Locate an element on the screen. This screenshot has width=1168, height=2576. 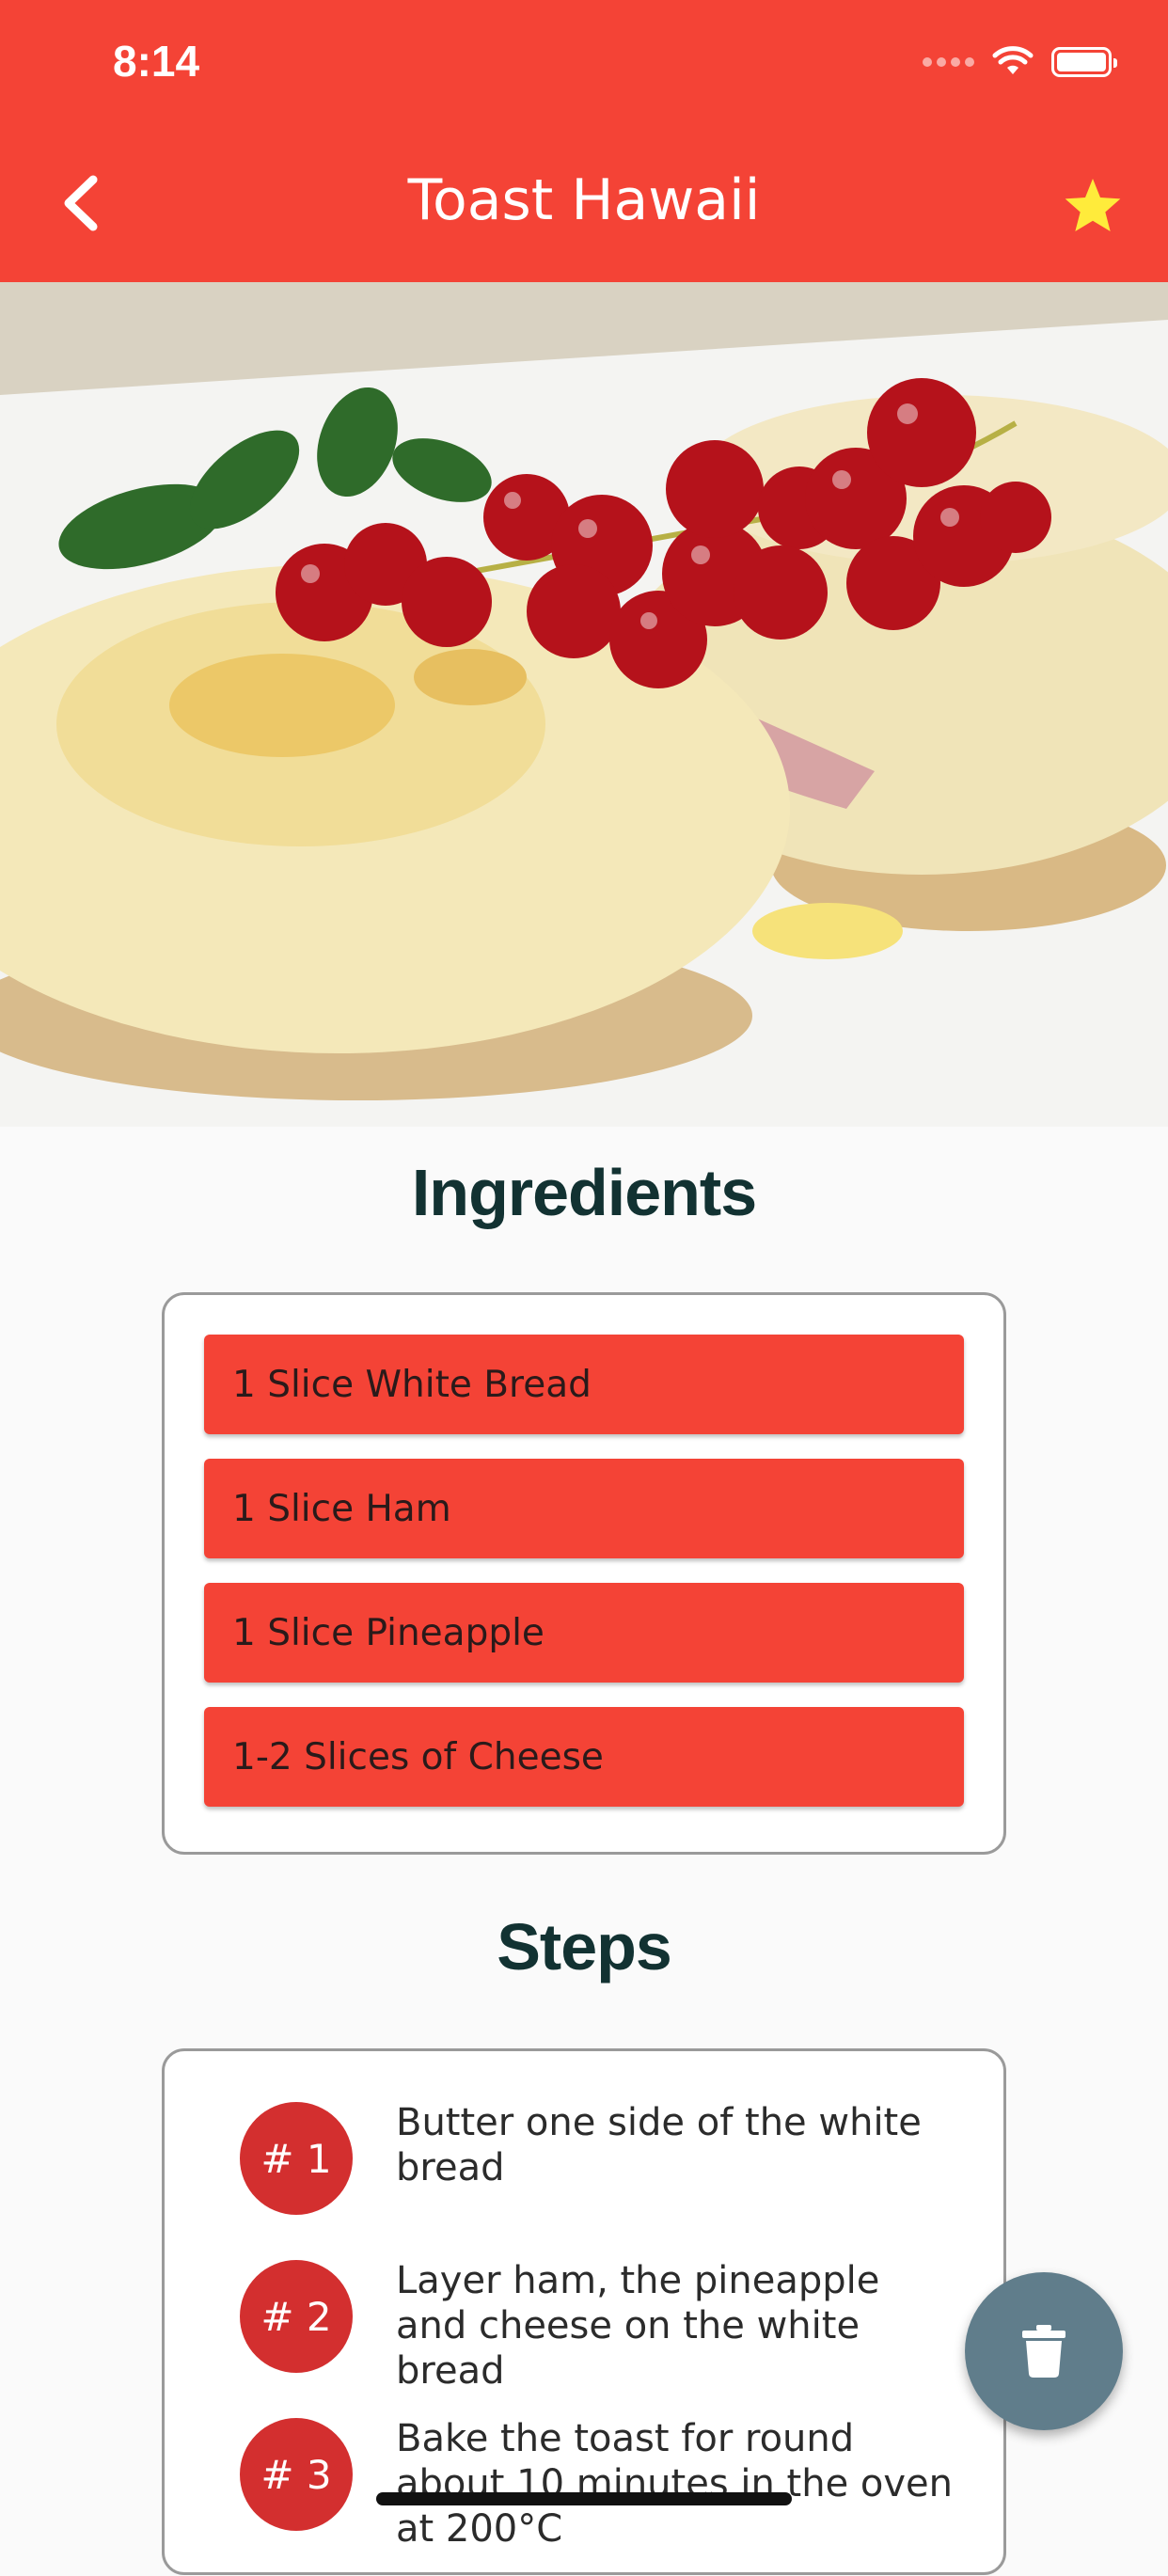
ingredient-item: 1 Slice Ham is located at coordinates (584, 1508).